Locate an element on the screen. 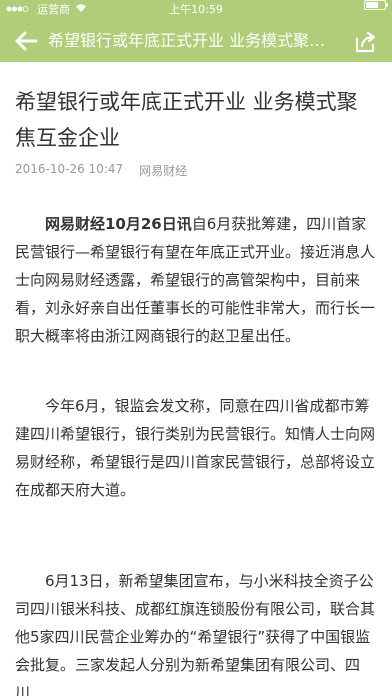  share-icon is located at coordinates (366, 42).